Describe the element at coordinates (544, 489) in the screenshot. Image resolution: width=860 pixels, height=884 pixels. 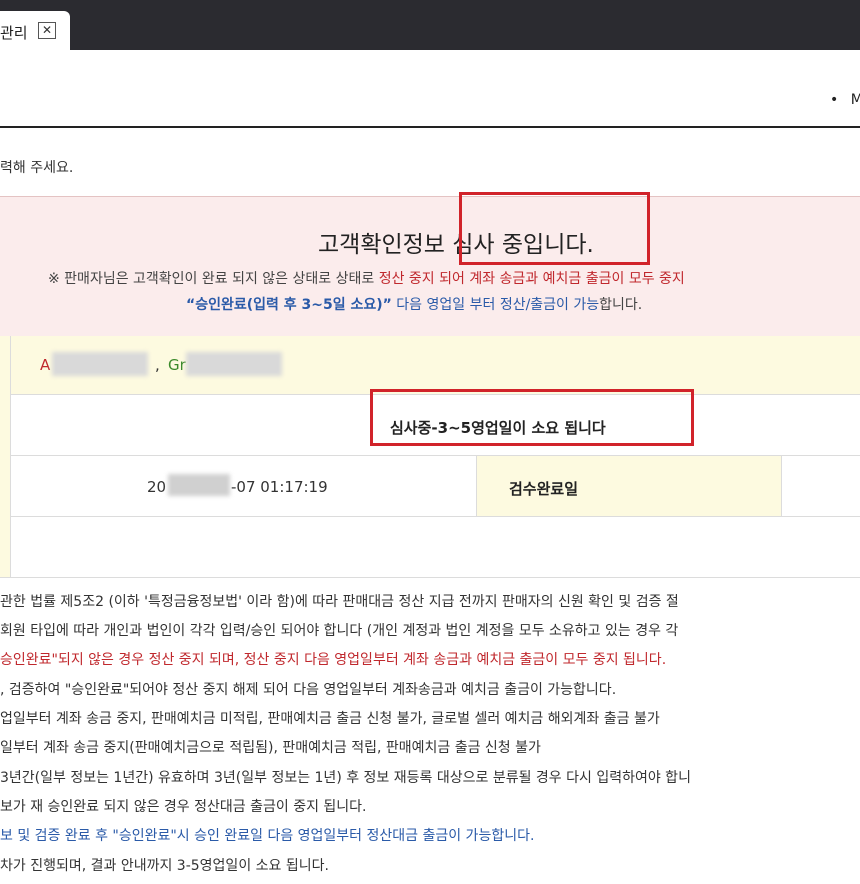
I see `inspect-complete-label: 검수완료일` at that location.